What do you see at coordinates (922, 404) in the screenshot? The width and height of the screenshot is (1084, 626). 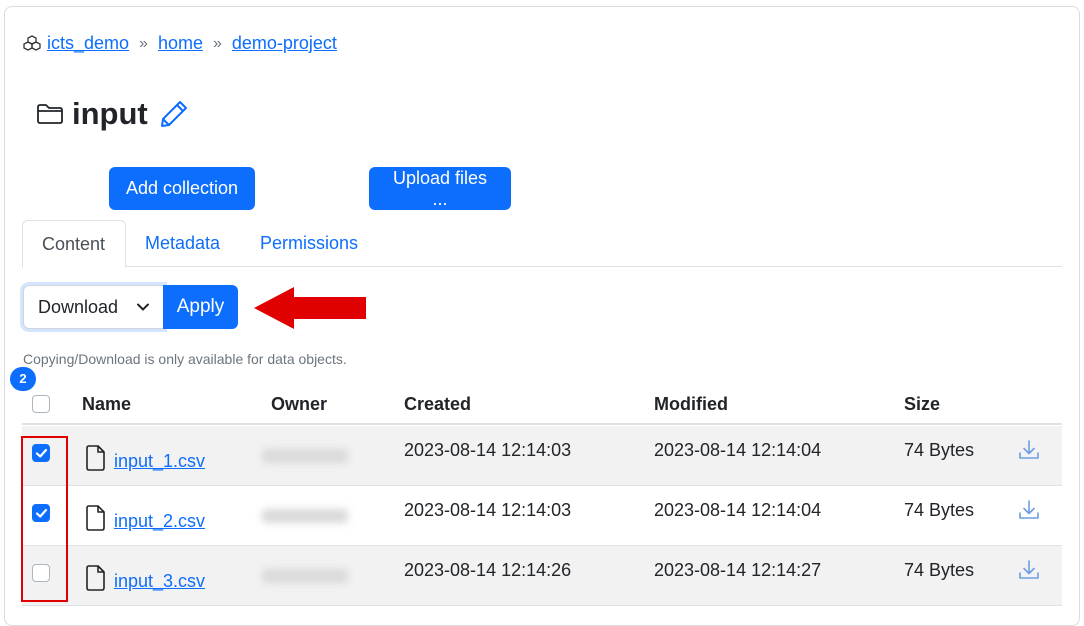 I see `header-size: Size` at bounding box center [922, 404].